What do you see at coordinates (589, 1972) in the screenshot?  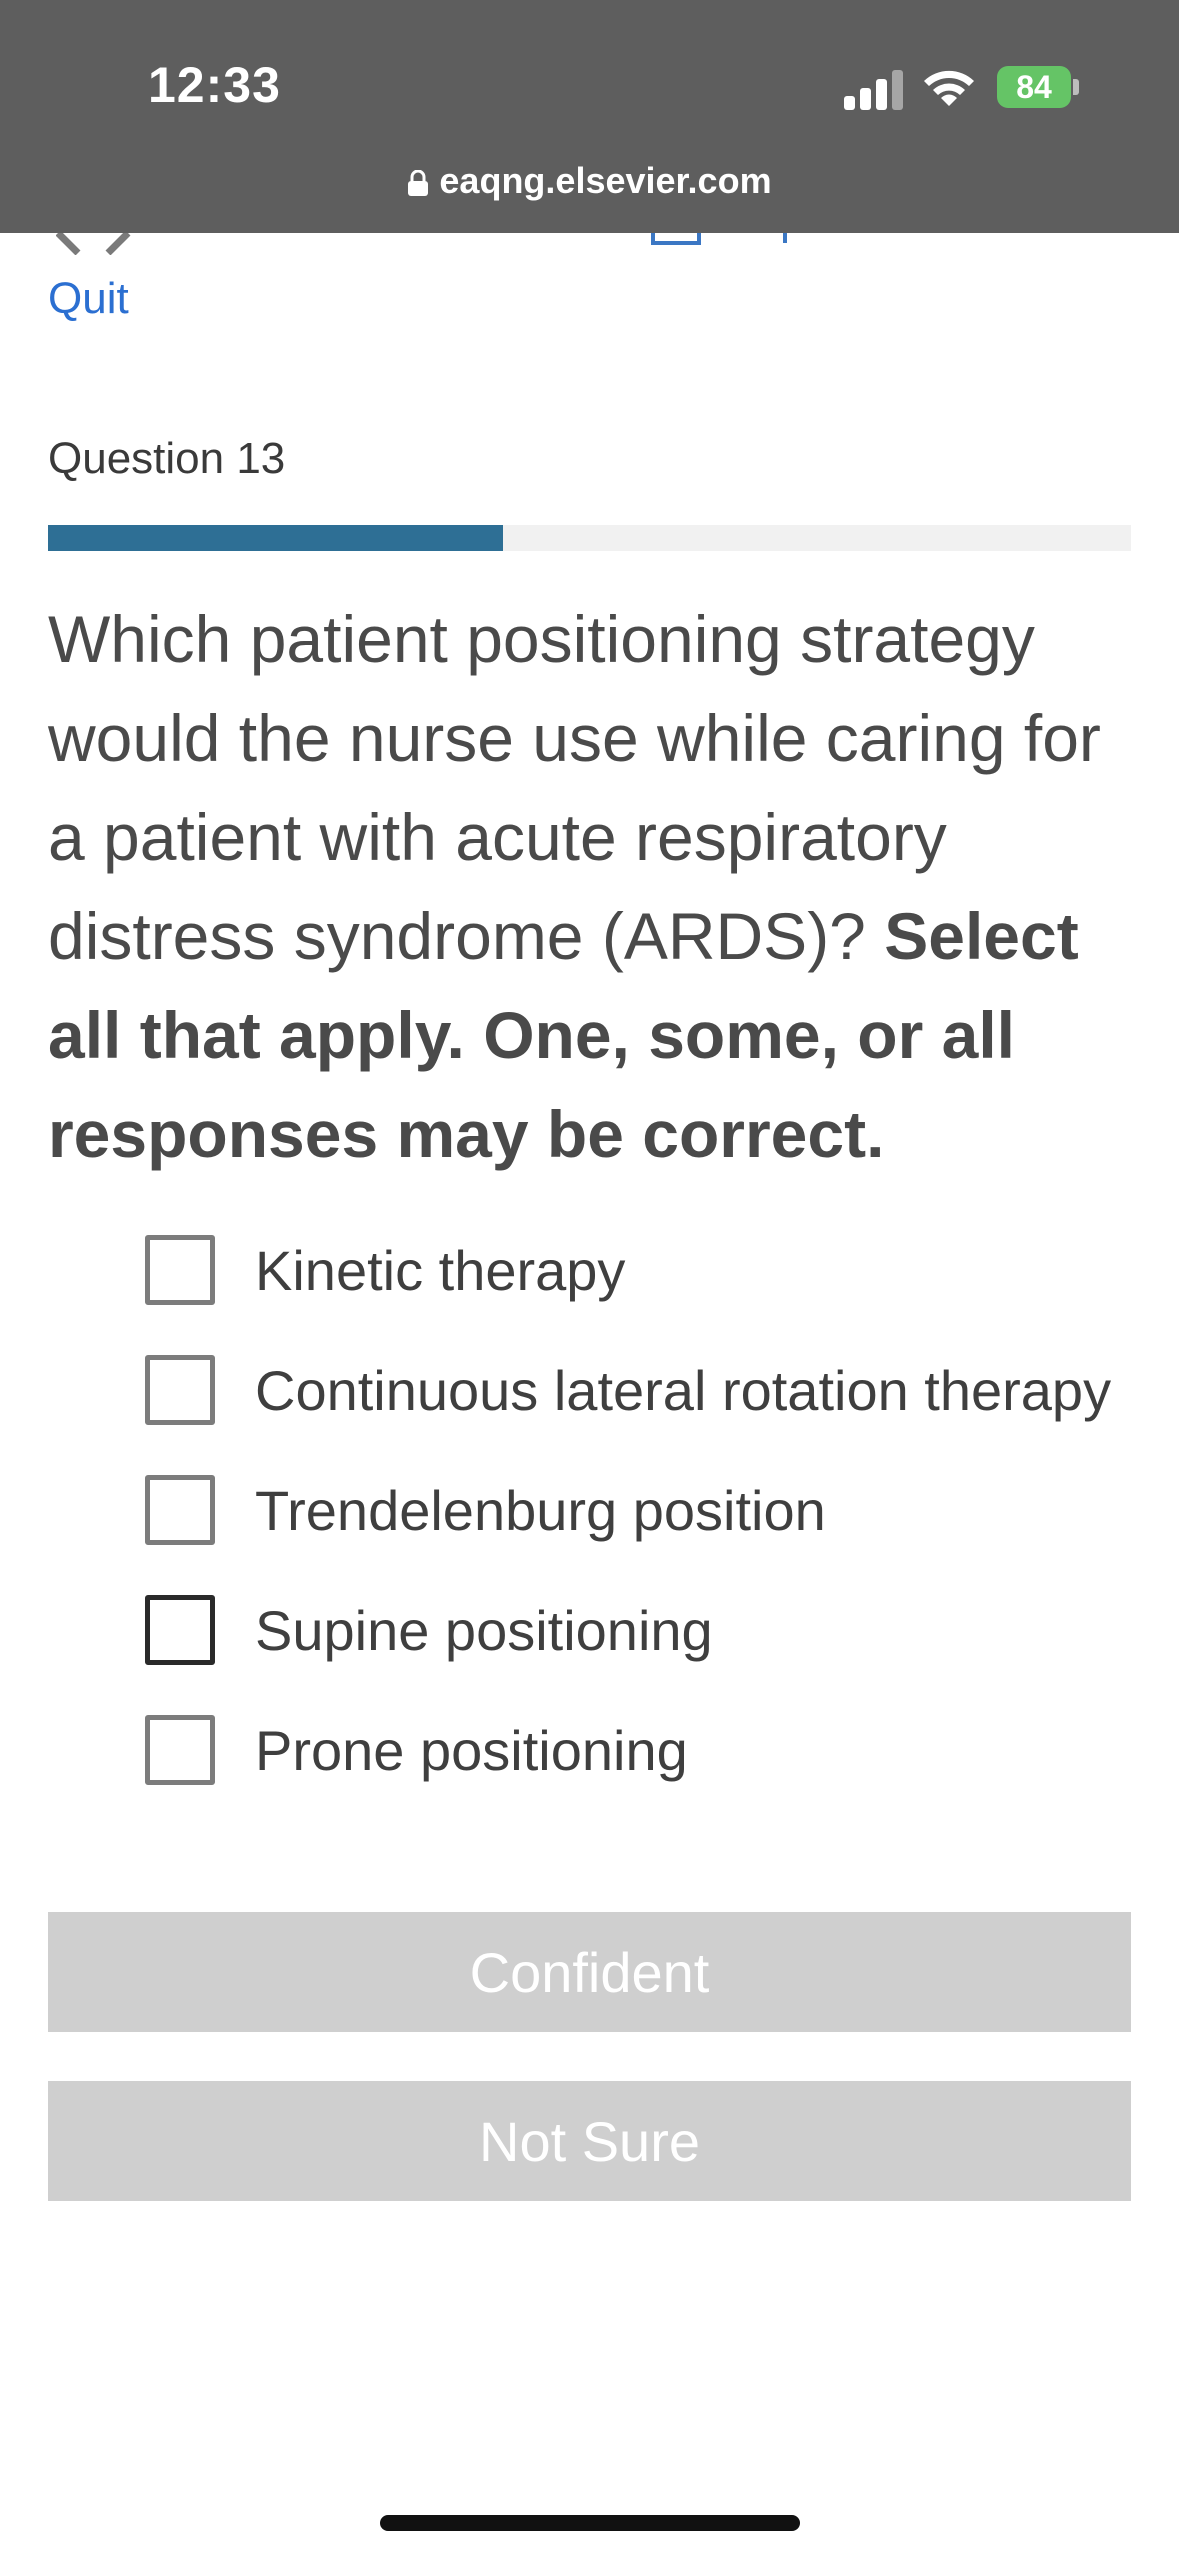 I see `confident-button: Confident` at bounding box center [589, 1972].